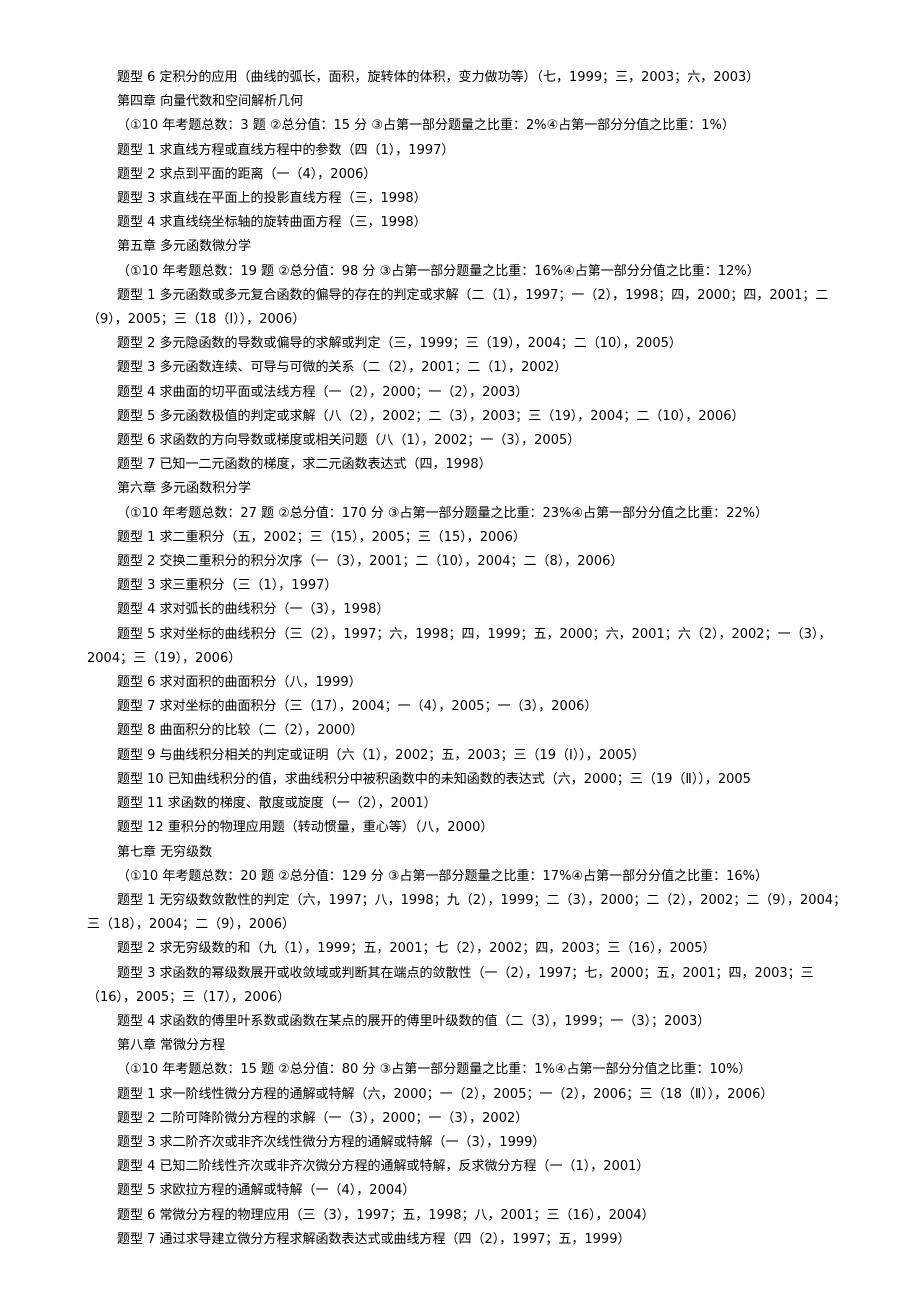  What do you see at coordinates (253, 610) in the screenshot?
I see `question-type-item: 题型 4 求对弧长的曲线积分（一（3），1998）` at bounding box center [253, 610].